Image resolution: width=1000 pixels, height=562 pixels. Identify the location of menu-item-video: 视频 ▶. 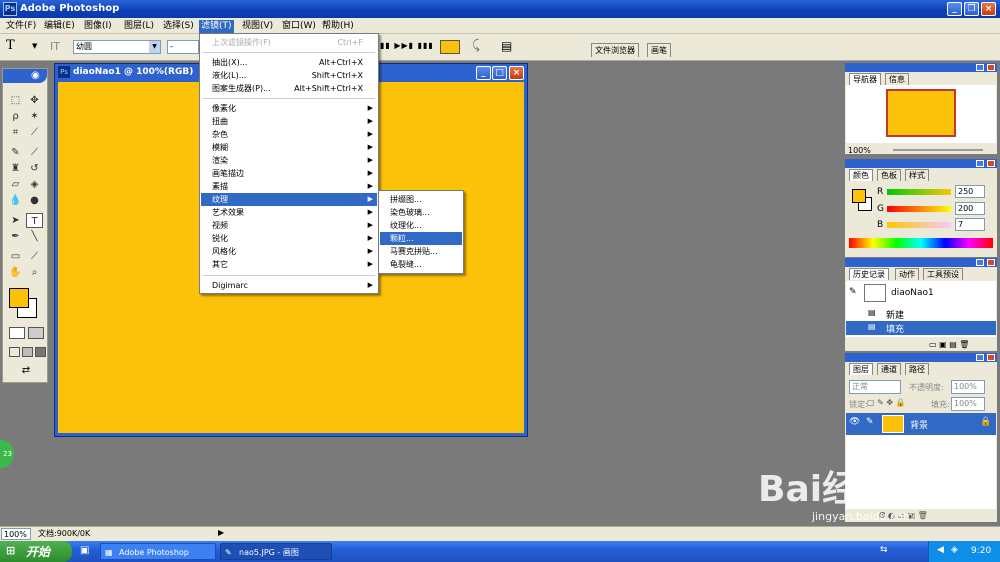
(289, 225).